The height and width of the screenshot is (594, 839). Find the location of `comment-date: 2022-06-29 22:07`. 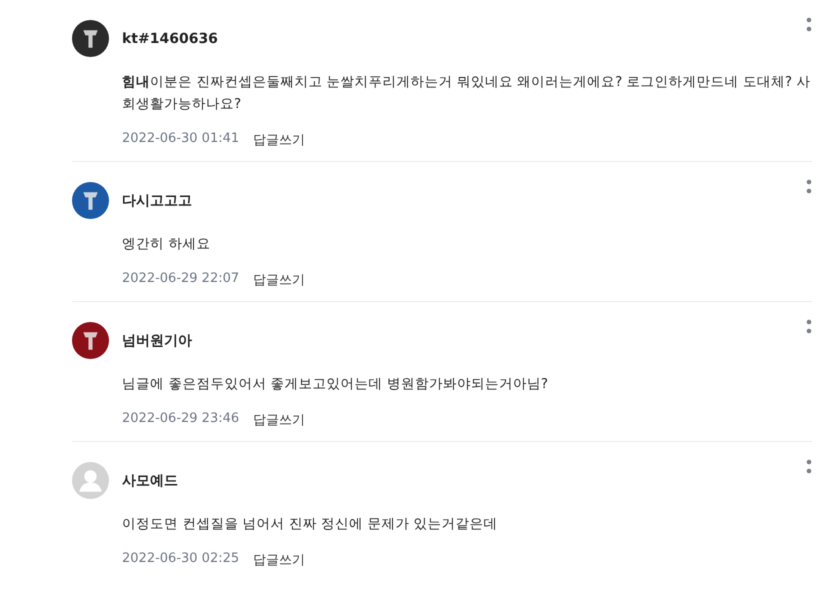

comment-date: 2022-06-29 22:07 is located at coordinates (181, 279).